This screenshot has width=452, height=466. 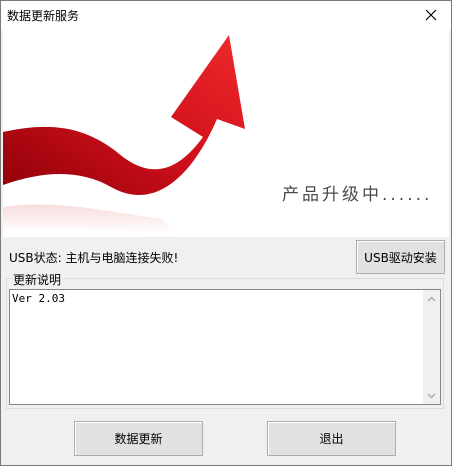 What do you see at coordinates (400, 257) in the screenshot?
I see `usb-driver-install-button: USB驱动安装` at bounding box center [400, 257].